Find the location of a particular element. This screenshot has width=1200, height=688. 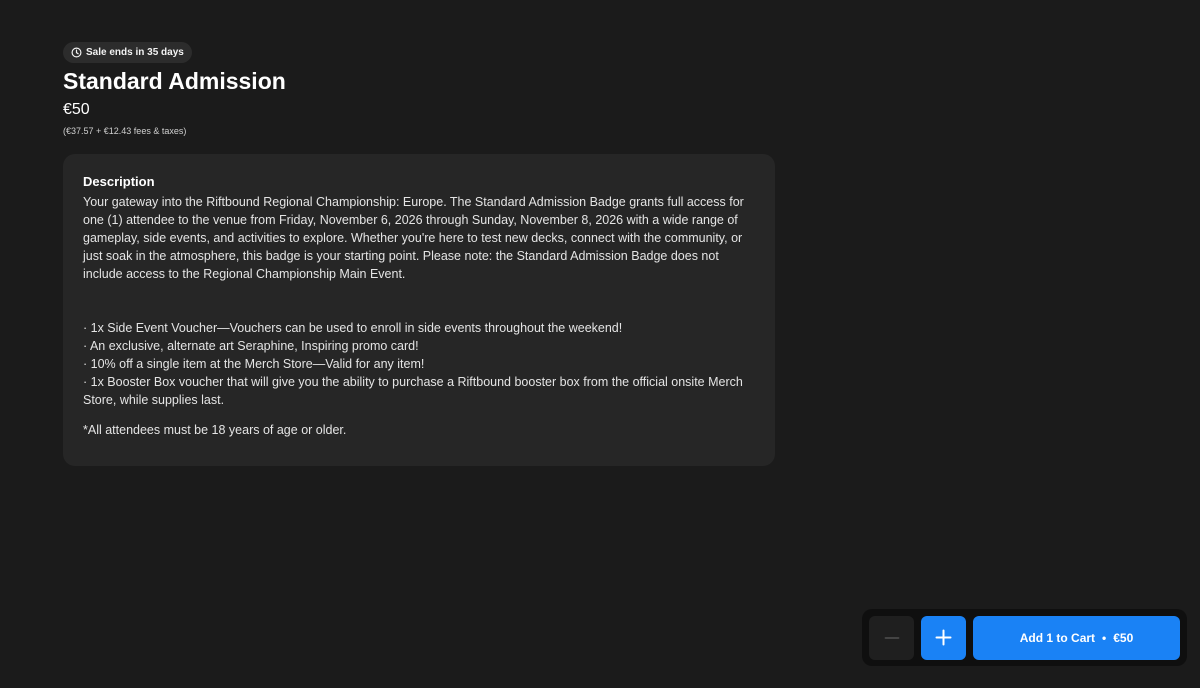

minus-icon is located at coordinates (891, 637).